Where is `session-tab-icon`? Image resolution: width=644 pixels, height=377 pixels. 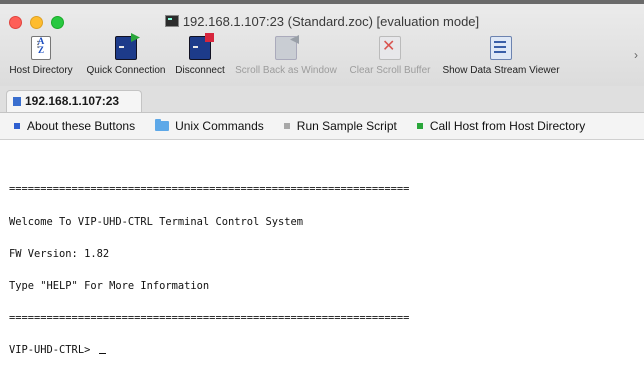
session-tab-icon is located at coordinates (17, 101).